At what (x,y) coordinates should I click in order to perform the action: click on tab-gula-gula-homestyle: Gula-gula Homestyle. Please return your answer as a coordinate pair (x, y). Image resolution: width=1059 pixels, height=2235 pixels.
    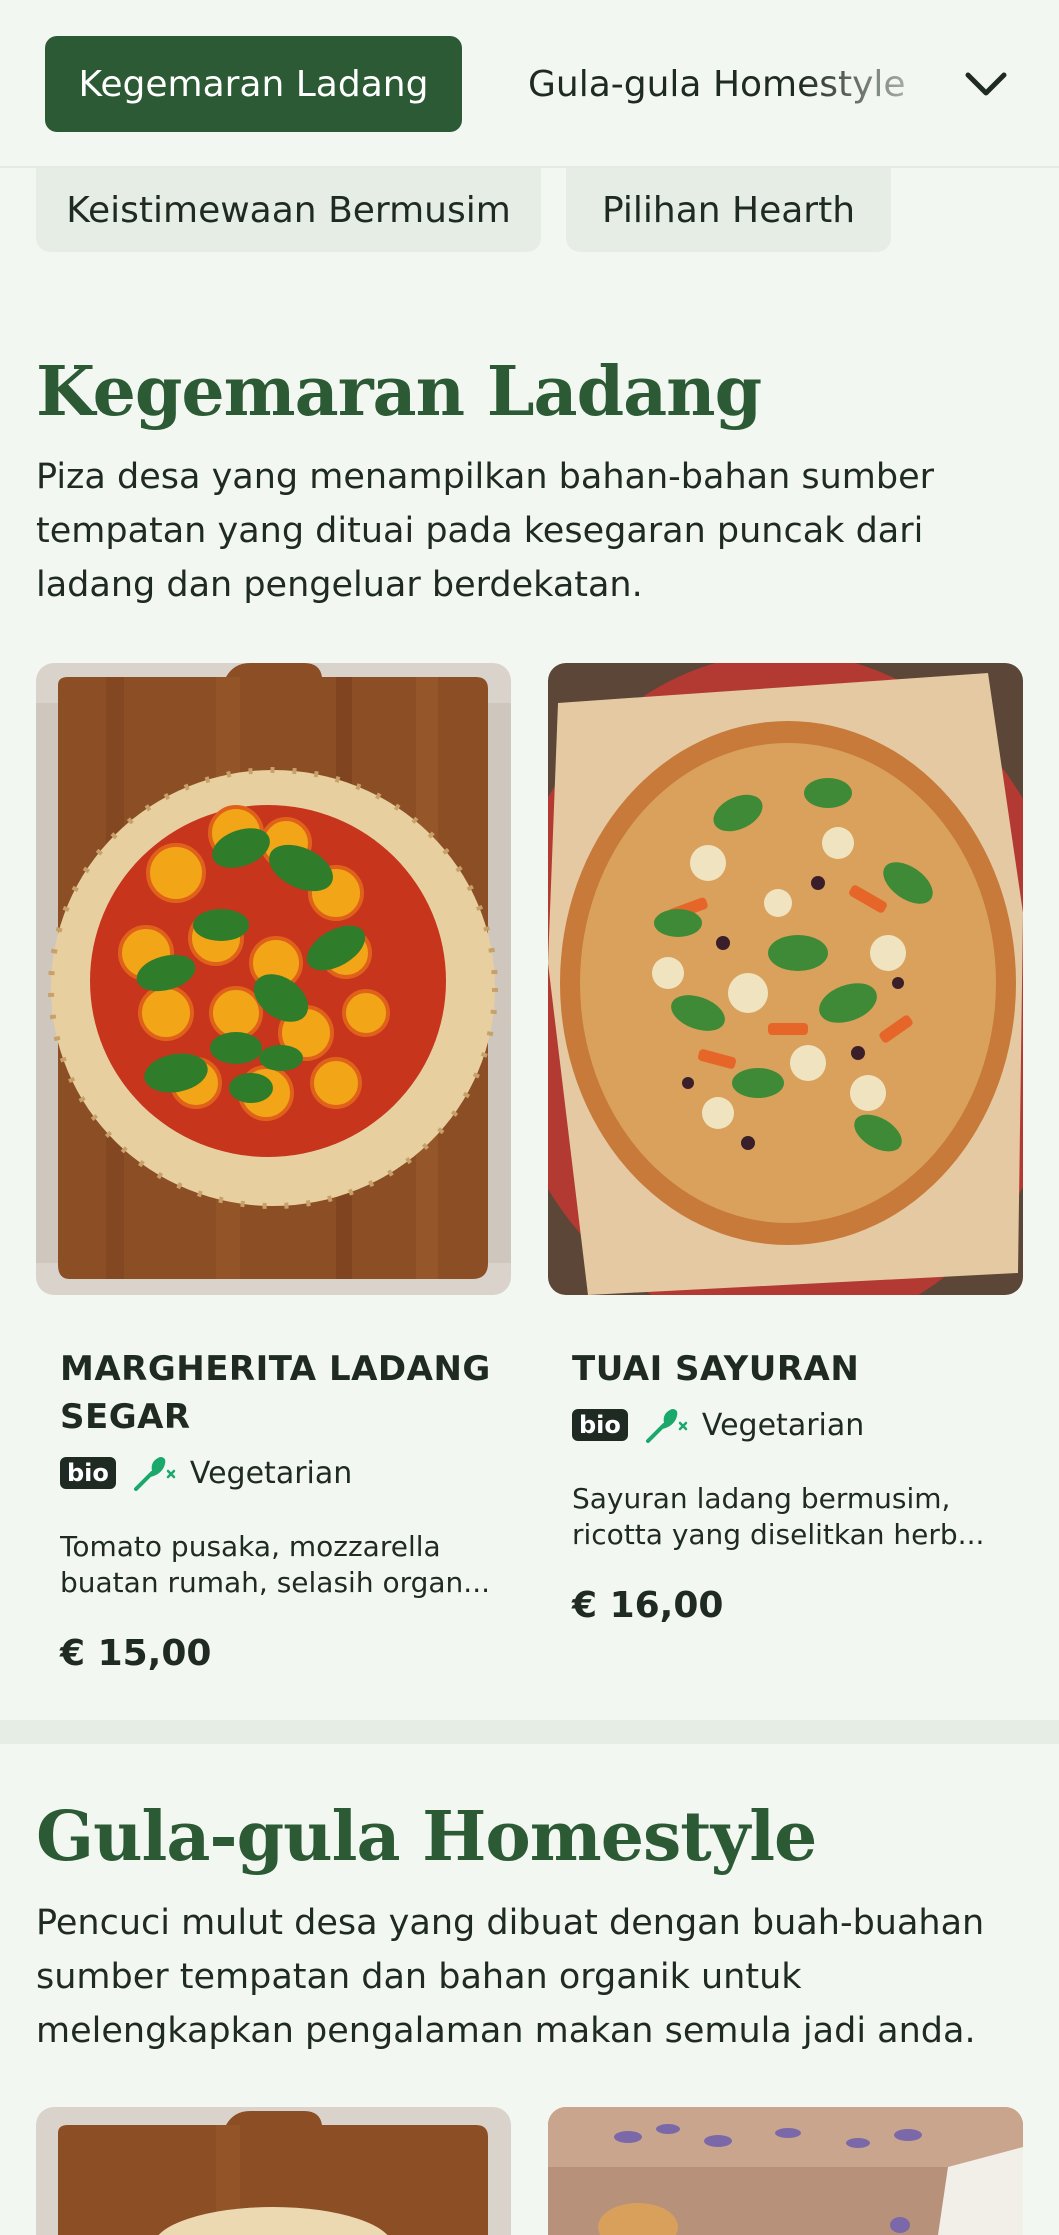
    Looking at the image, I should click on (718, 84).